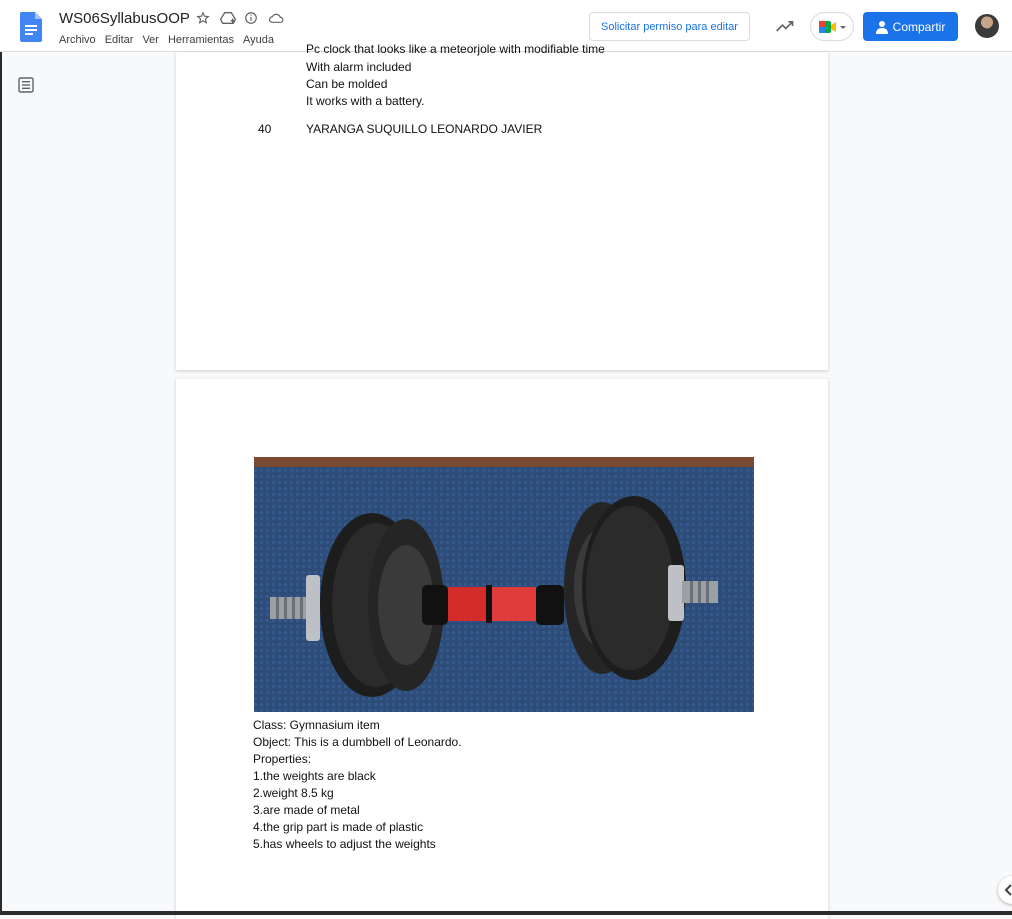 The image size is (1012, 919). I want to click on share-button: Compartir, so click(910, 26).